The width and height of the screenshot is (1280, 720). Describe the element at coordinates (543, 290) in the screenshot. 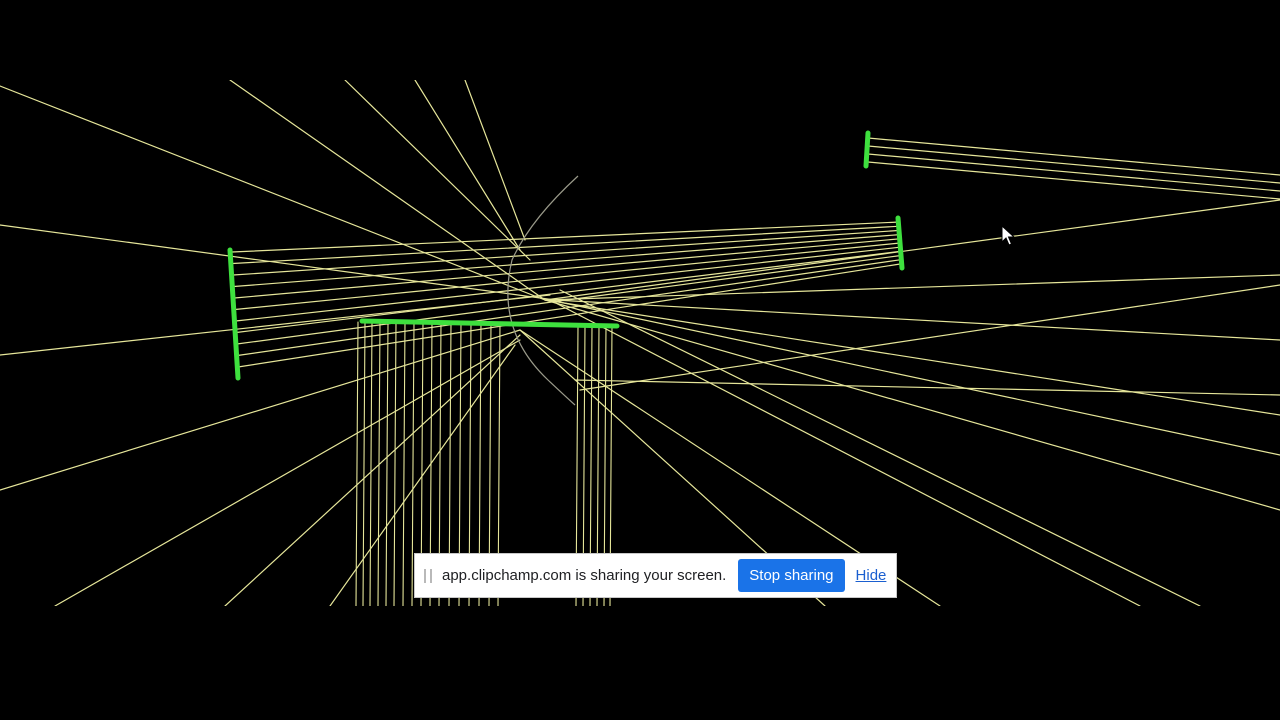

I see `curved-mirror-arc` at that location.